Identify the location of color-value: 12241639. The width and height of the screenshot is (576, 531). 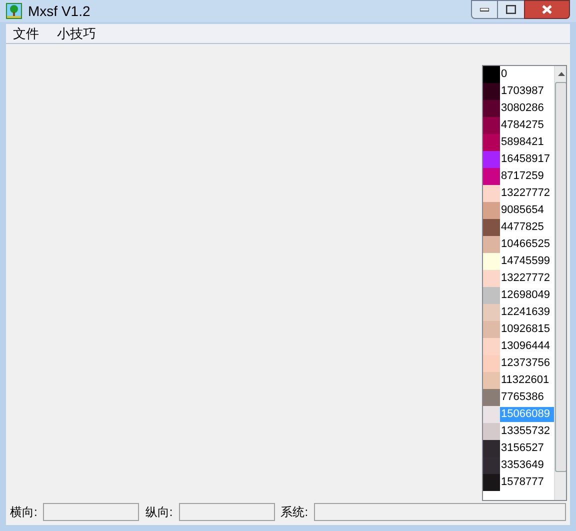
(527, 312).